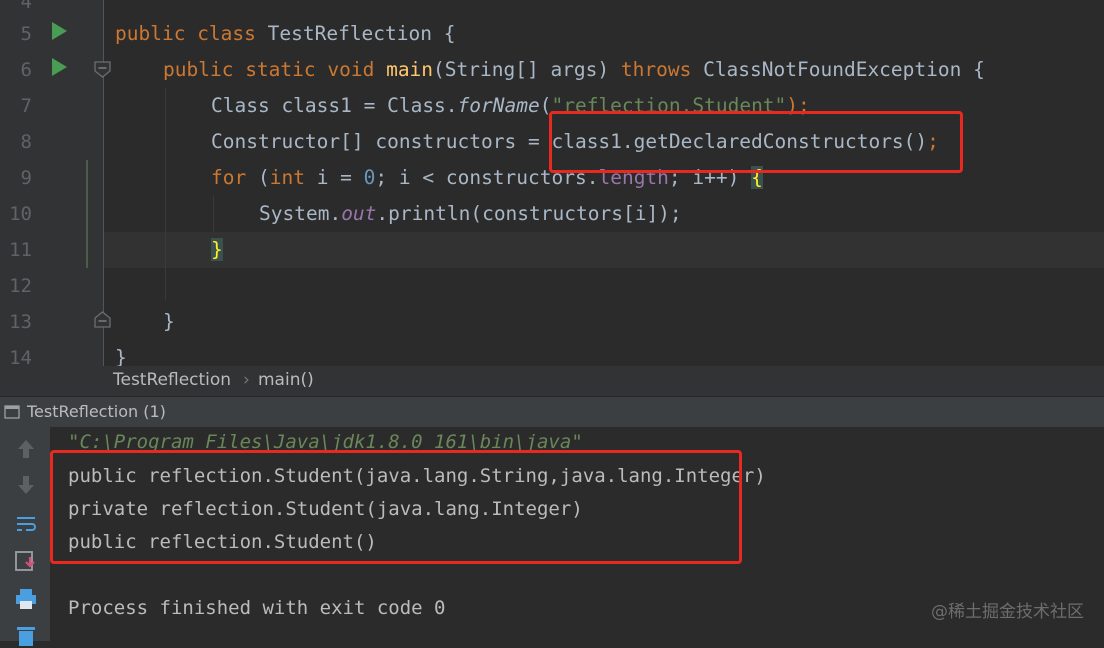 This screenshot has width=1104, height=648. I want to click on keyword: for, so click(234, 177).